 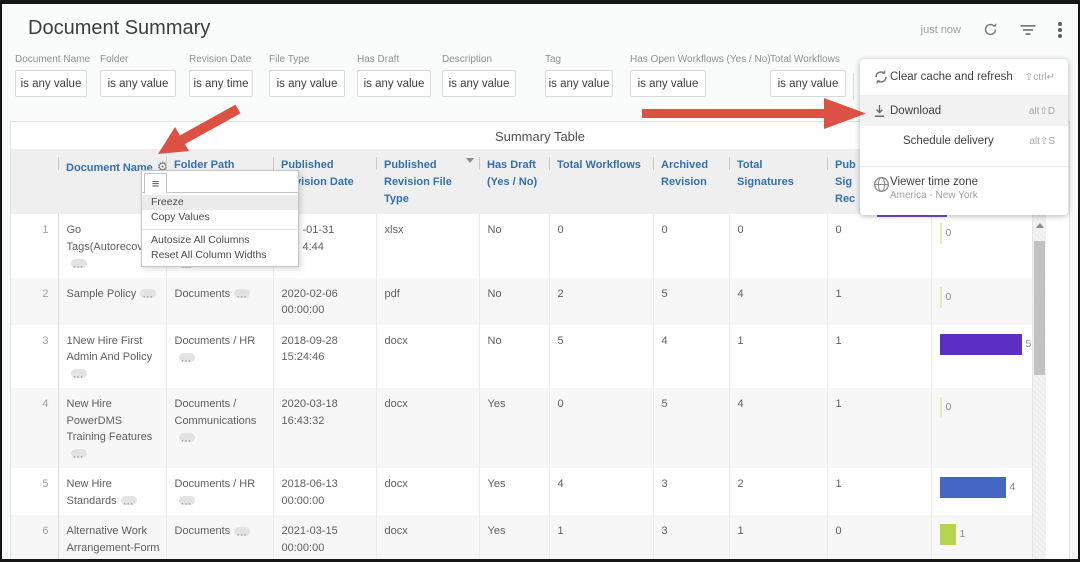 What do you see at coordinates (808, 83) in the screenshot?
I see `filter-value-total-workflows: is any value` at bounding box center [808, 83].